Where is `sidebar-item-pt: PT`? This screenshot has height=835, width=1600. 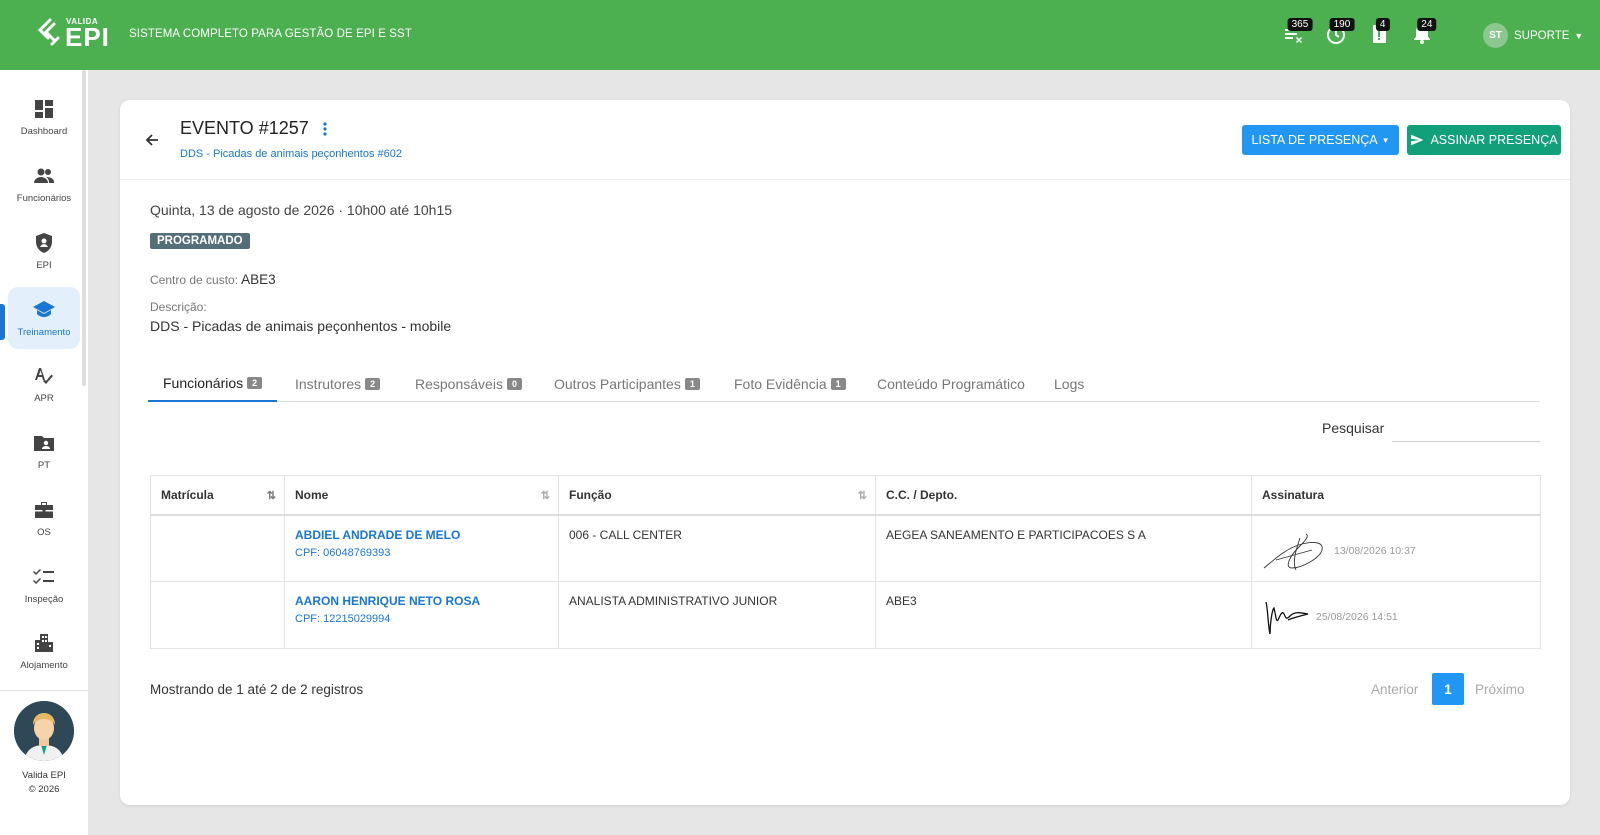
sidebar-item-pt: PT is located at coordinates (44, 451).